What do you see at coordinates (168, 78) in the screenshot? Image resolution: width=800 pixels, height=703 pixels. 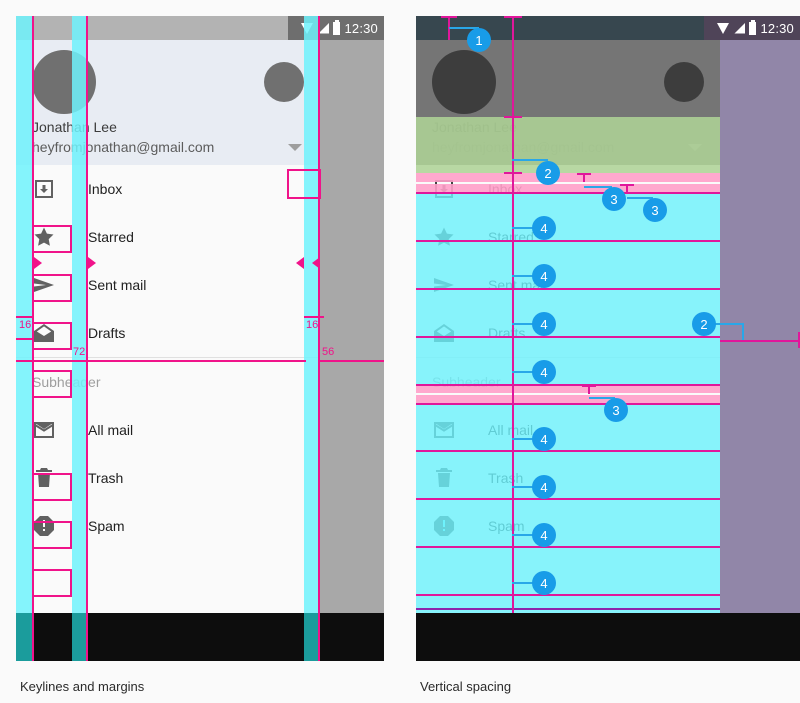 I see `account-photos-left` at bounding box center [168, 78].